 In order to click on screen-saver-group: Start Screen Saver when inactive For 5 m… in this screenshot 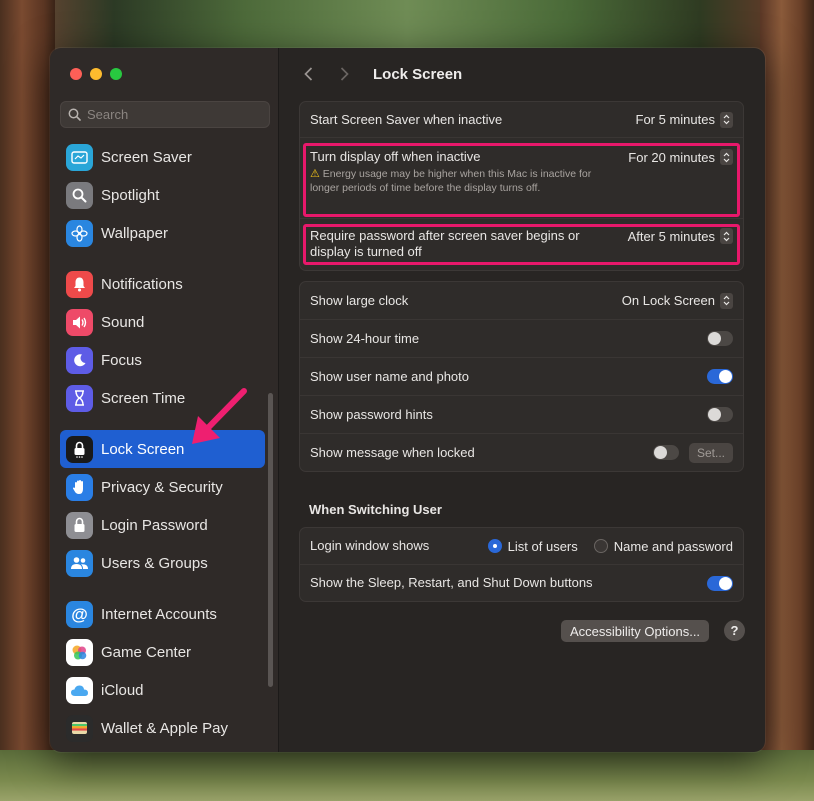, I will do `click(521, 186)`.